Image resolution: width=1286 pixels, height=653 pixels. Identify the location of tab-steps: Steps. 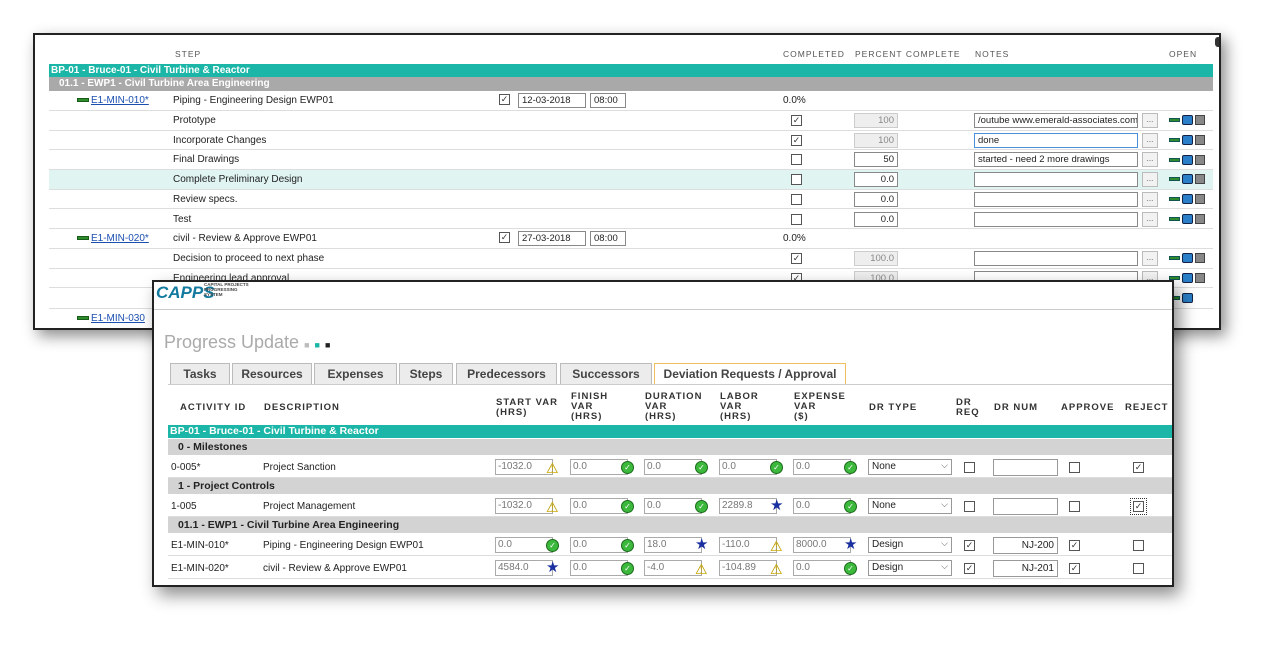
(426, 373).